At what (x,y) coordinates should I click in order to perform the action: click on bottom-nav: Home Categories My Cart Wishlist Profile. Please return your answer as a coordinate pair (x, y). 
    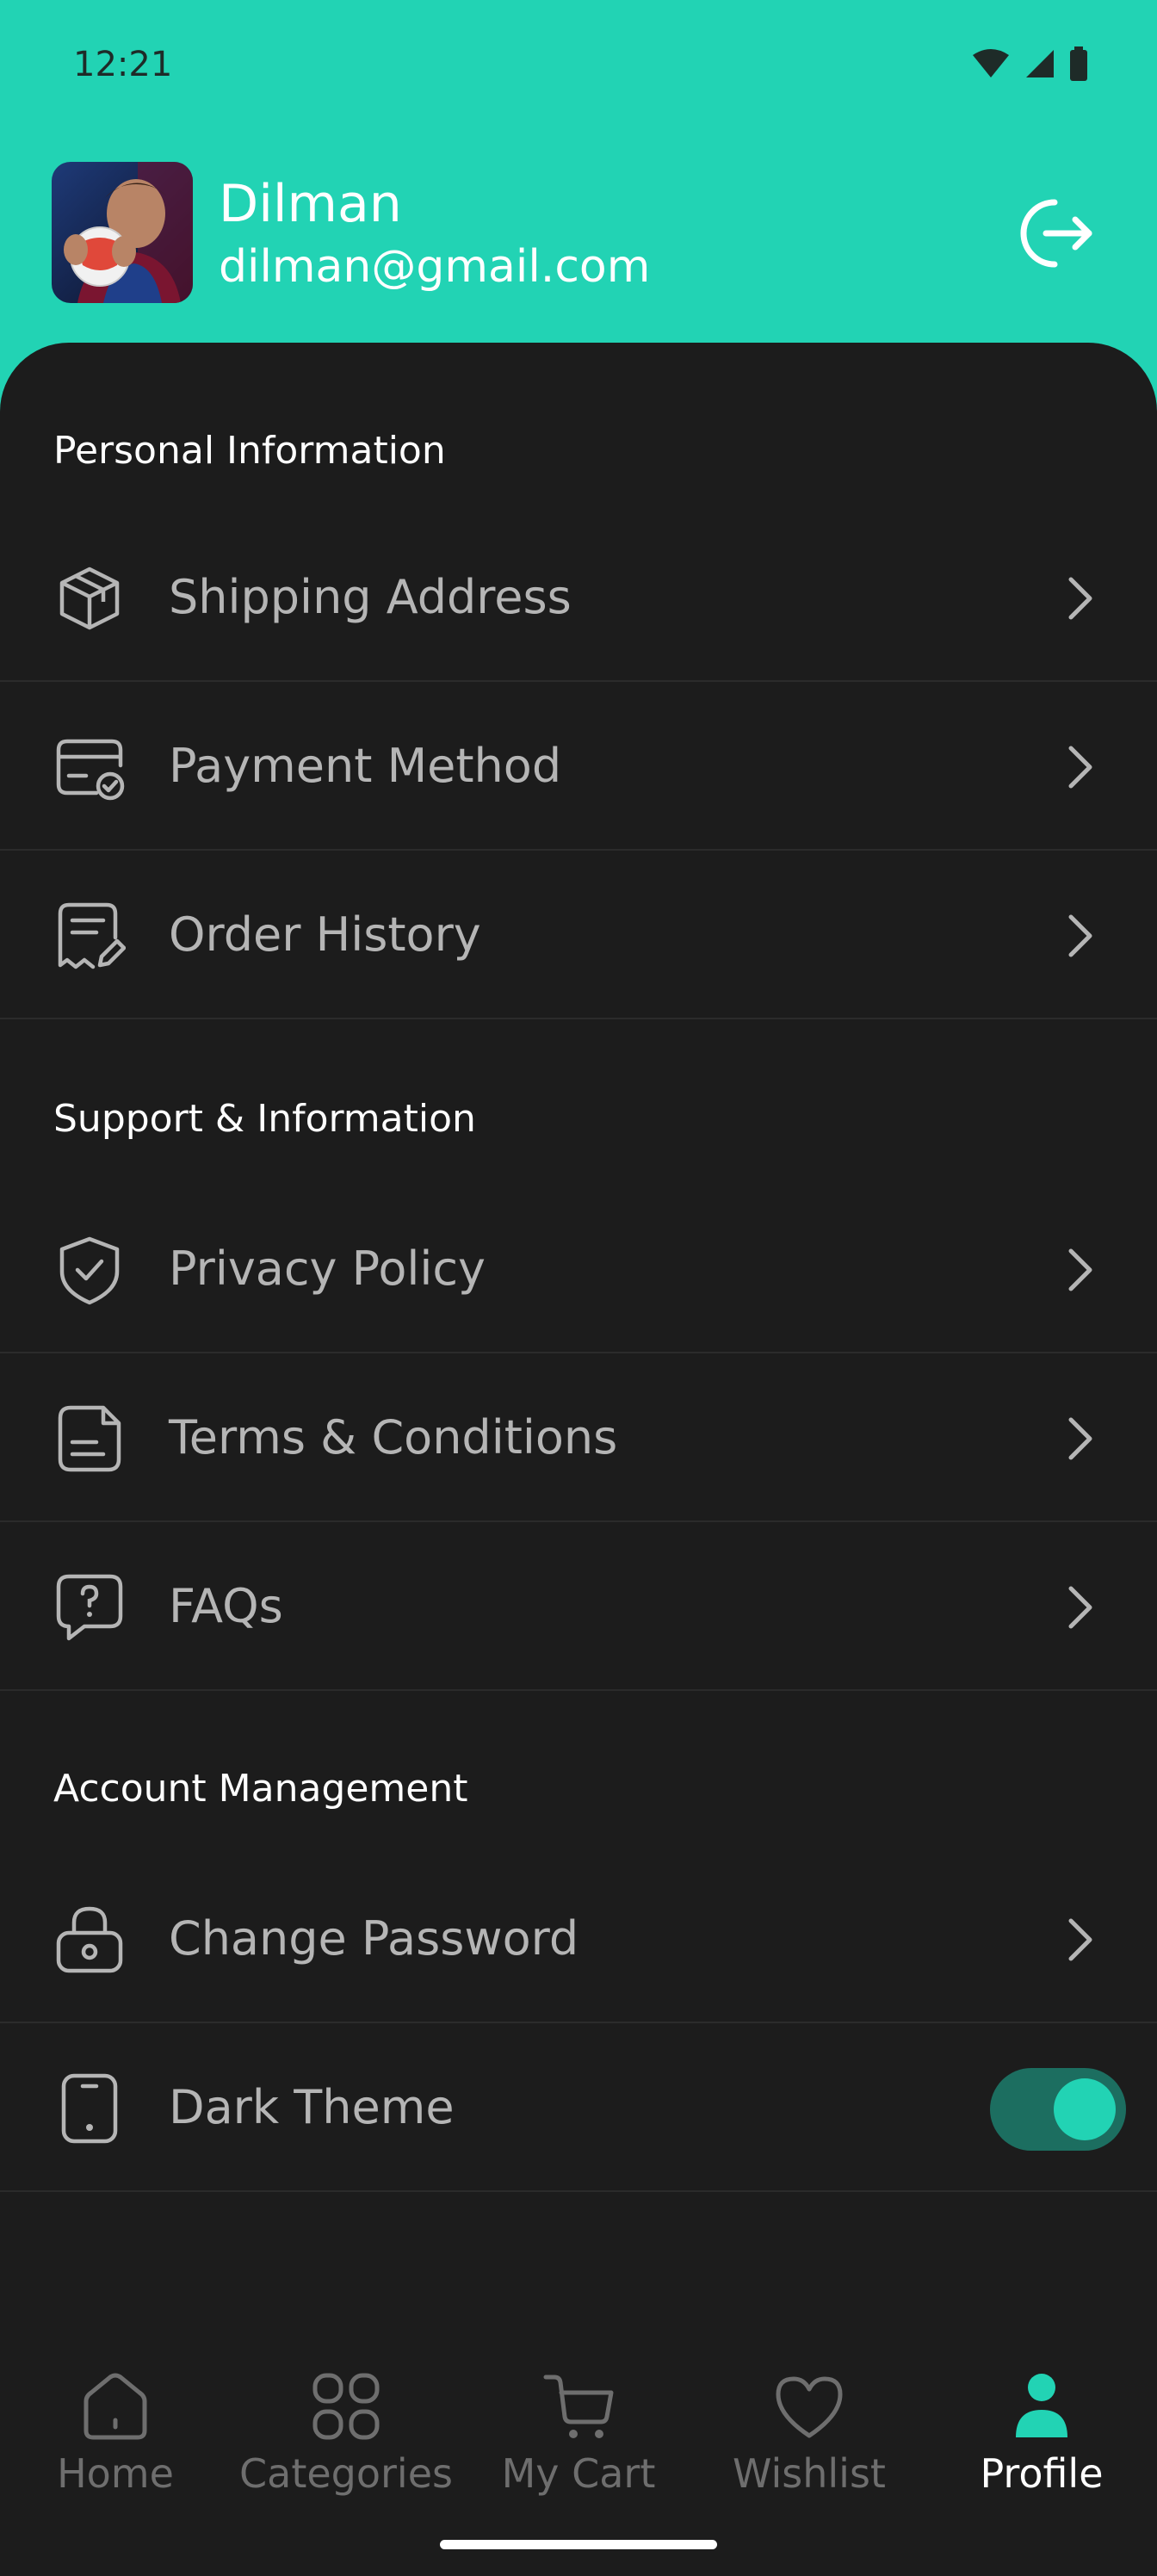
    Looking at the image, I should click on (579, 2450).